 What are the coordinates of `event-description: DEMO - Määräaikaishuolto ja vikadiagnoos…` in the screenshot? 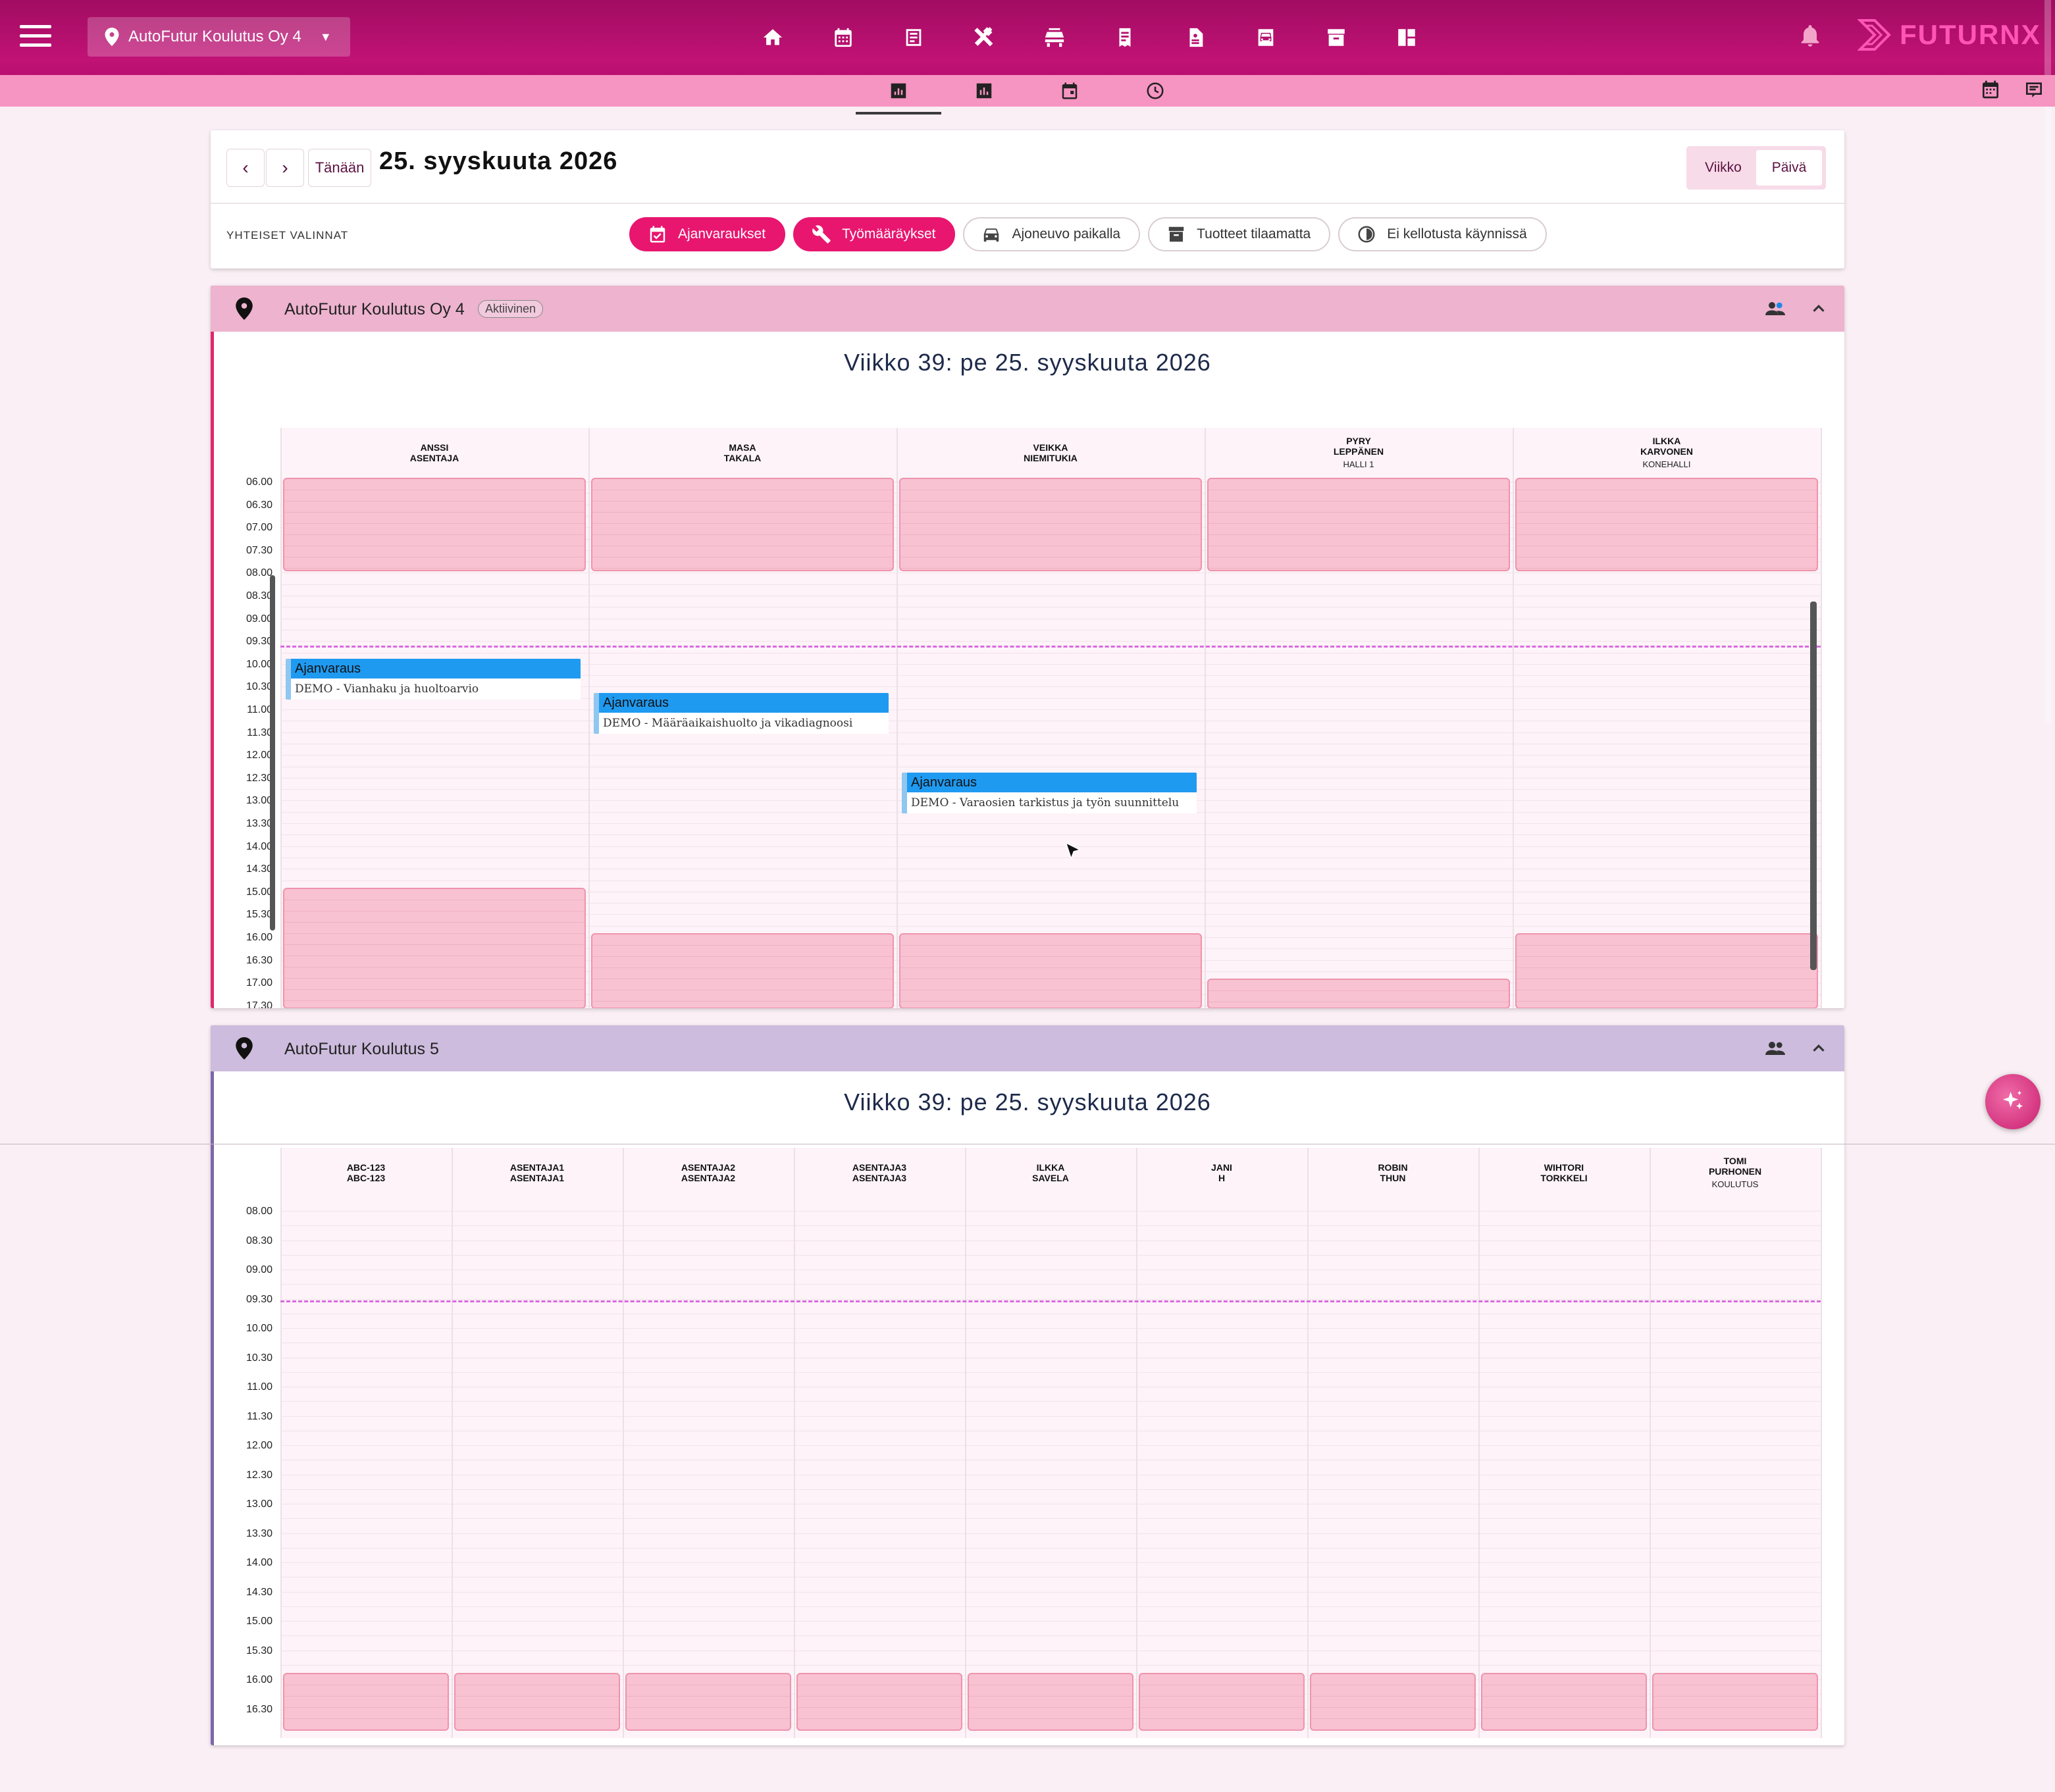 It's located at (728, 723).